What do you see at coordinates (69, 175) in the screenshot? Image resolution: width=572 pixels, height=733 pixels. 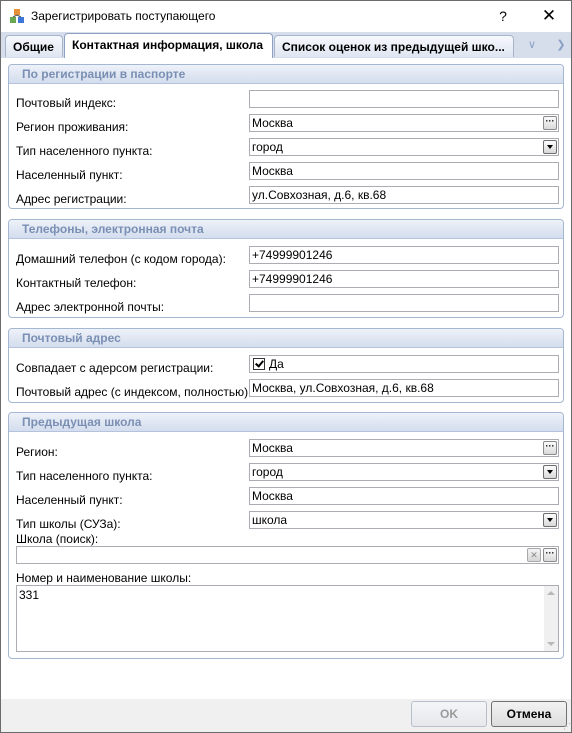 I see `locality-label: Населенный пункт:` at bounding box center [69, 175].